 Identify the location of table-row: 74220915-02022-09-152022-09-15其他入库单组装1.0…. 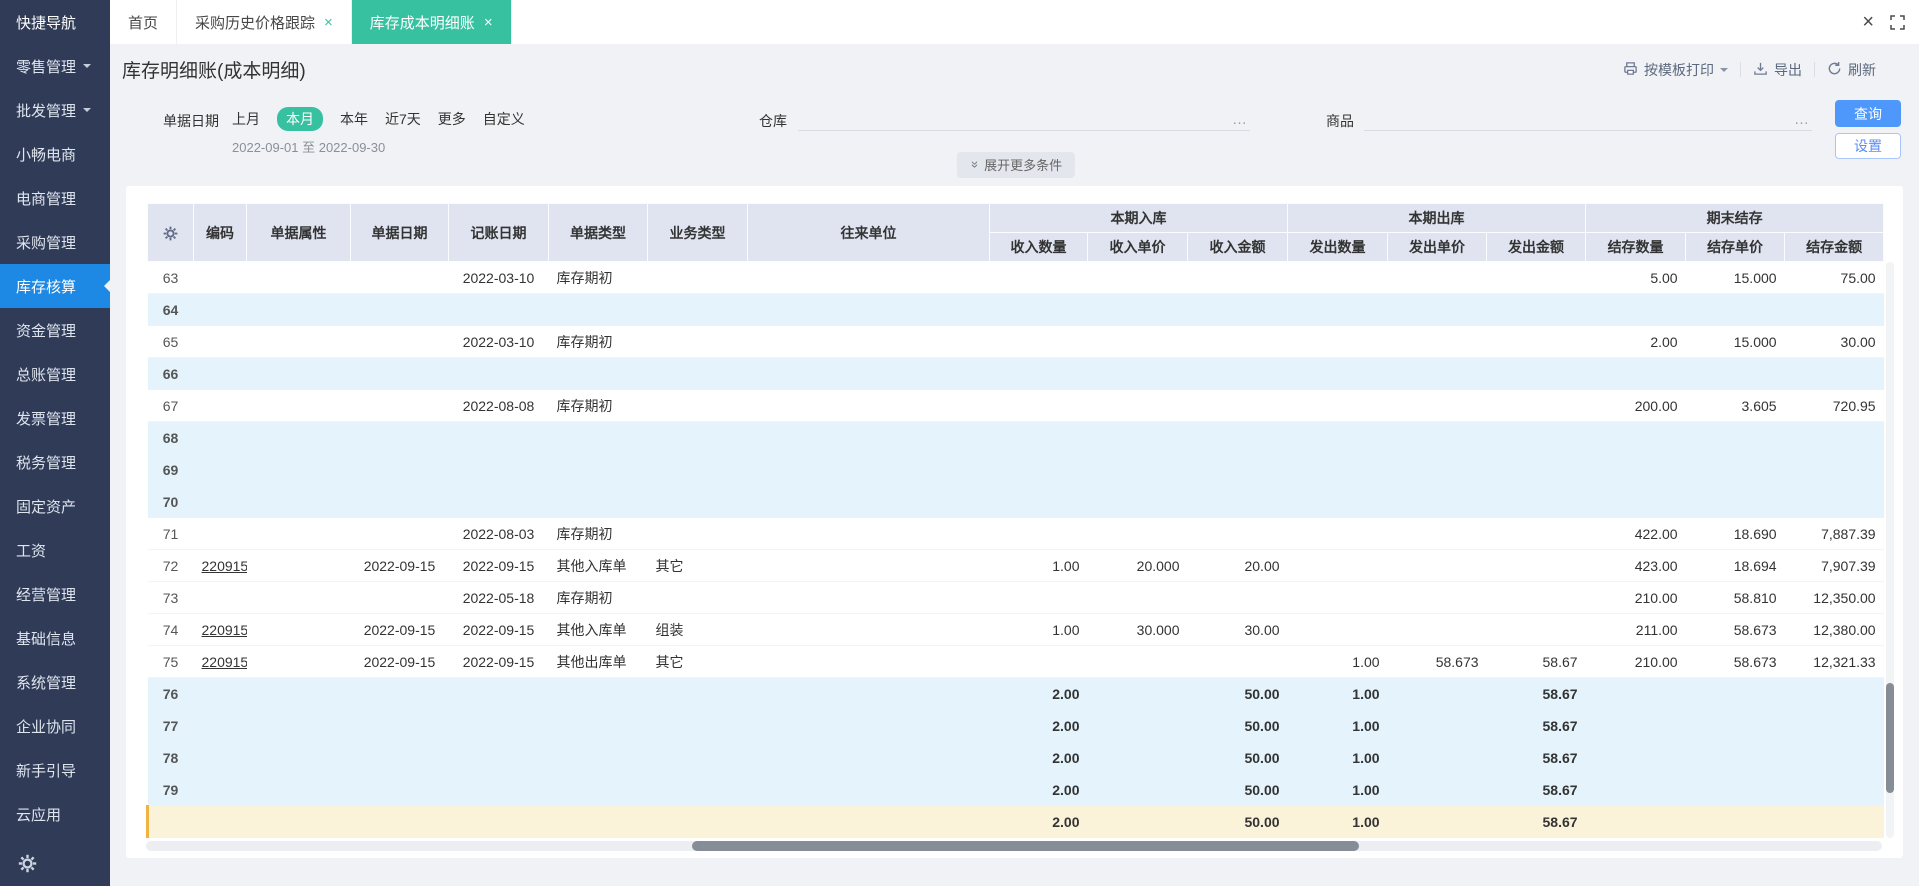
(1015, 629).